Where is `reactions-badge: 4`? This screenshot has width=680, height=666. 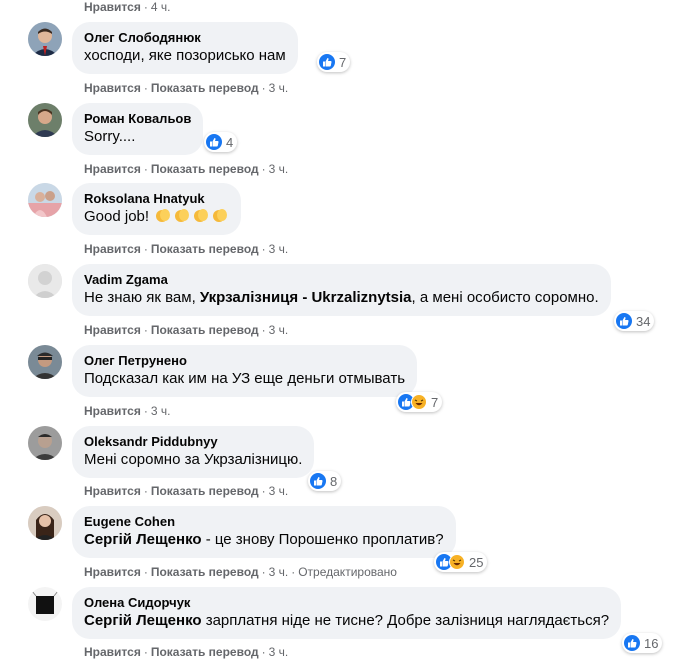 reactions-badge: 4 is located at coordinates (221, 142).